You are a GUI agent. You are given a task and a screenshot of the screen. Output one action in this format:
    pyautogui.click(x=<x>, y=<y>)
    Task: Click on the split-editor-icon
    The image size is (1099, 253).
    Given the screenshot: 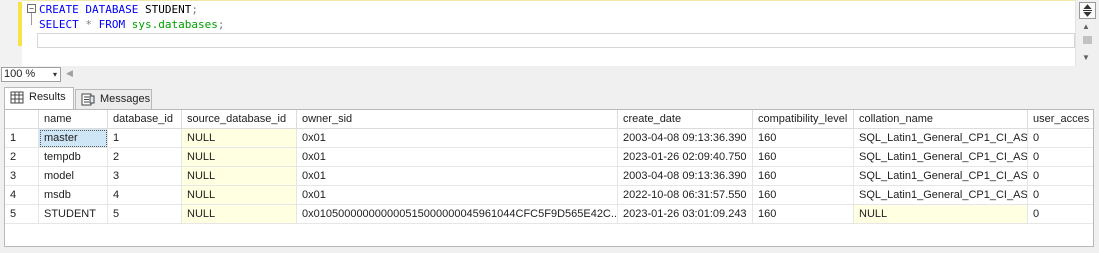 What is the action you would take?
    pyautogui.click(x=1087, y=10)
    